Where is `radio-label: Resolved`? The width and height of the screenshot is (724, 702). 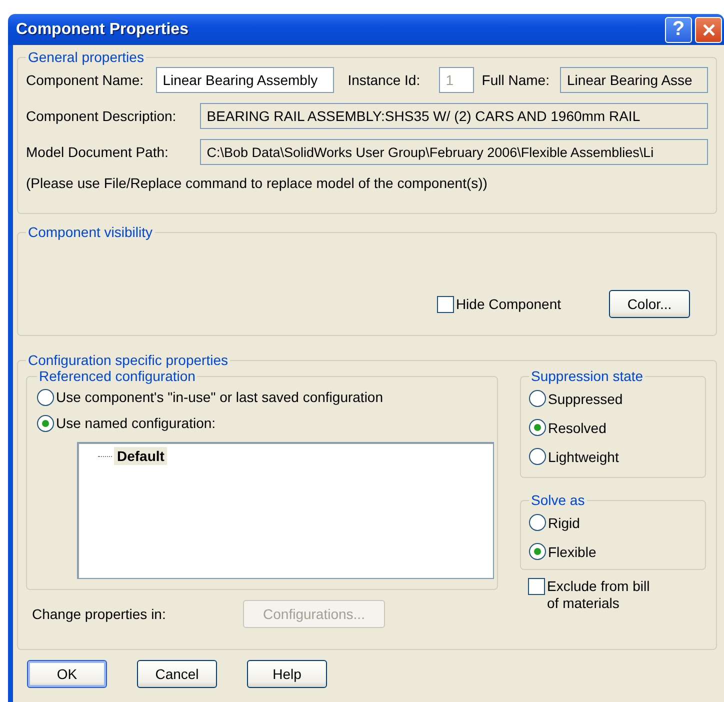 radio-label: Resolved is located at coordinates (577, 428).